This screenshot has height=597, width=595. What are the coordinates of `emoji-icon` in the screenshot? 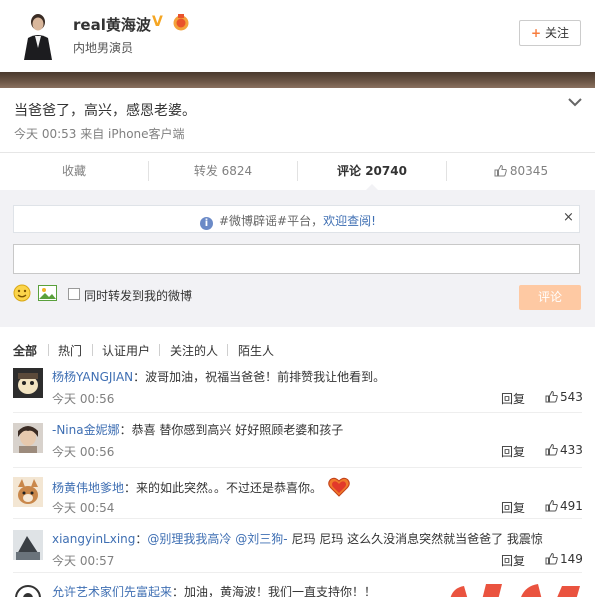 It's located at (22, 293).